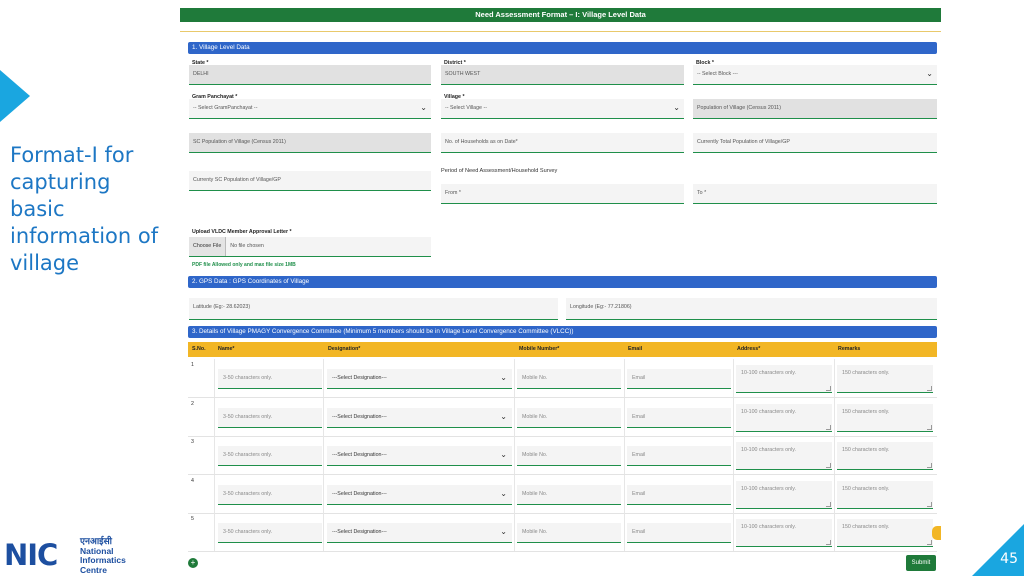  I want to click on row-number: 2, so click(192, 403).